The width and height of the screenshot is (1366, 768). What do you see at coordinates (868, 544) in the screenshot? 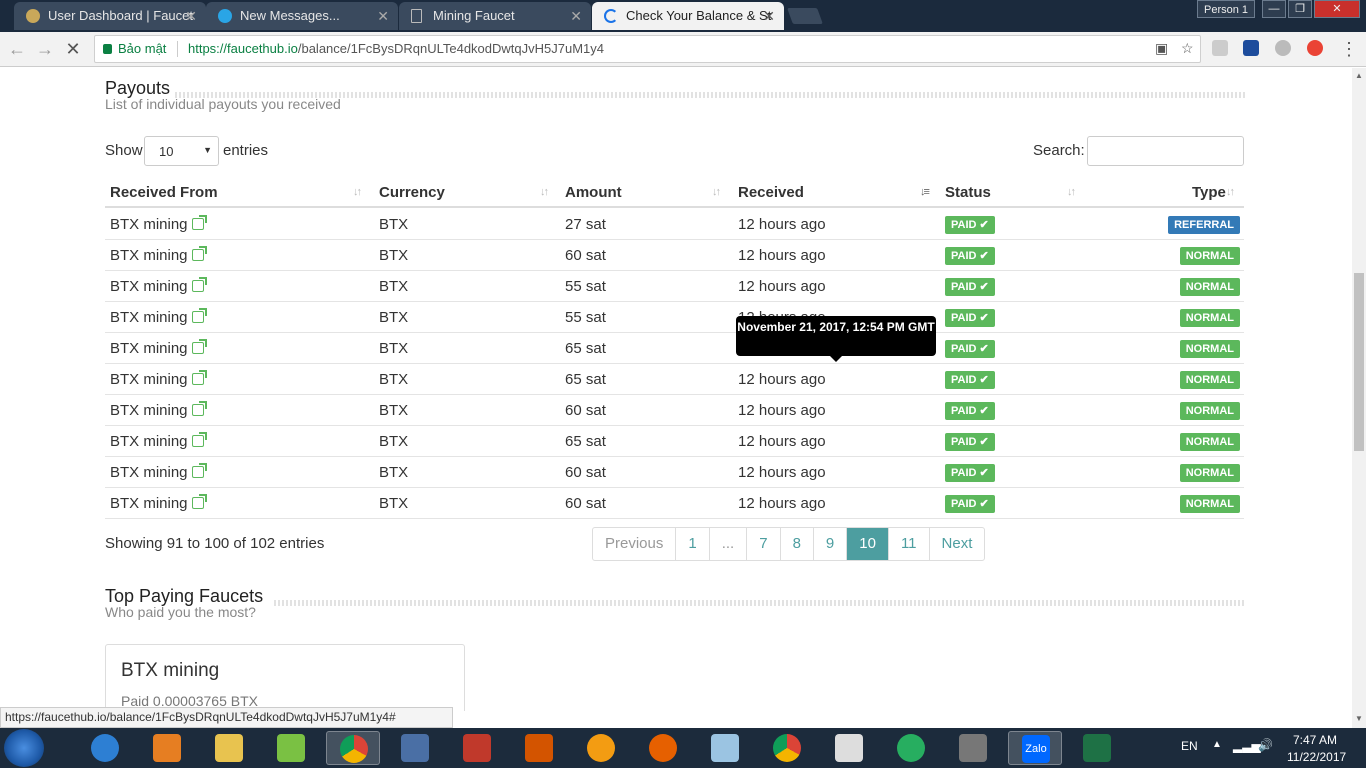
I see `pagination-current-page: 10` at bounding box center [868, 544].